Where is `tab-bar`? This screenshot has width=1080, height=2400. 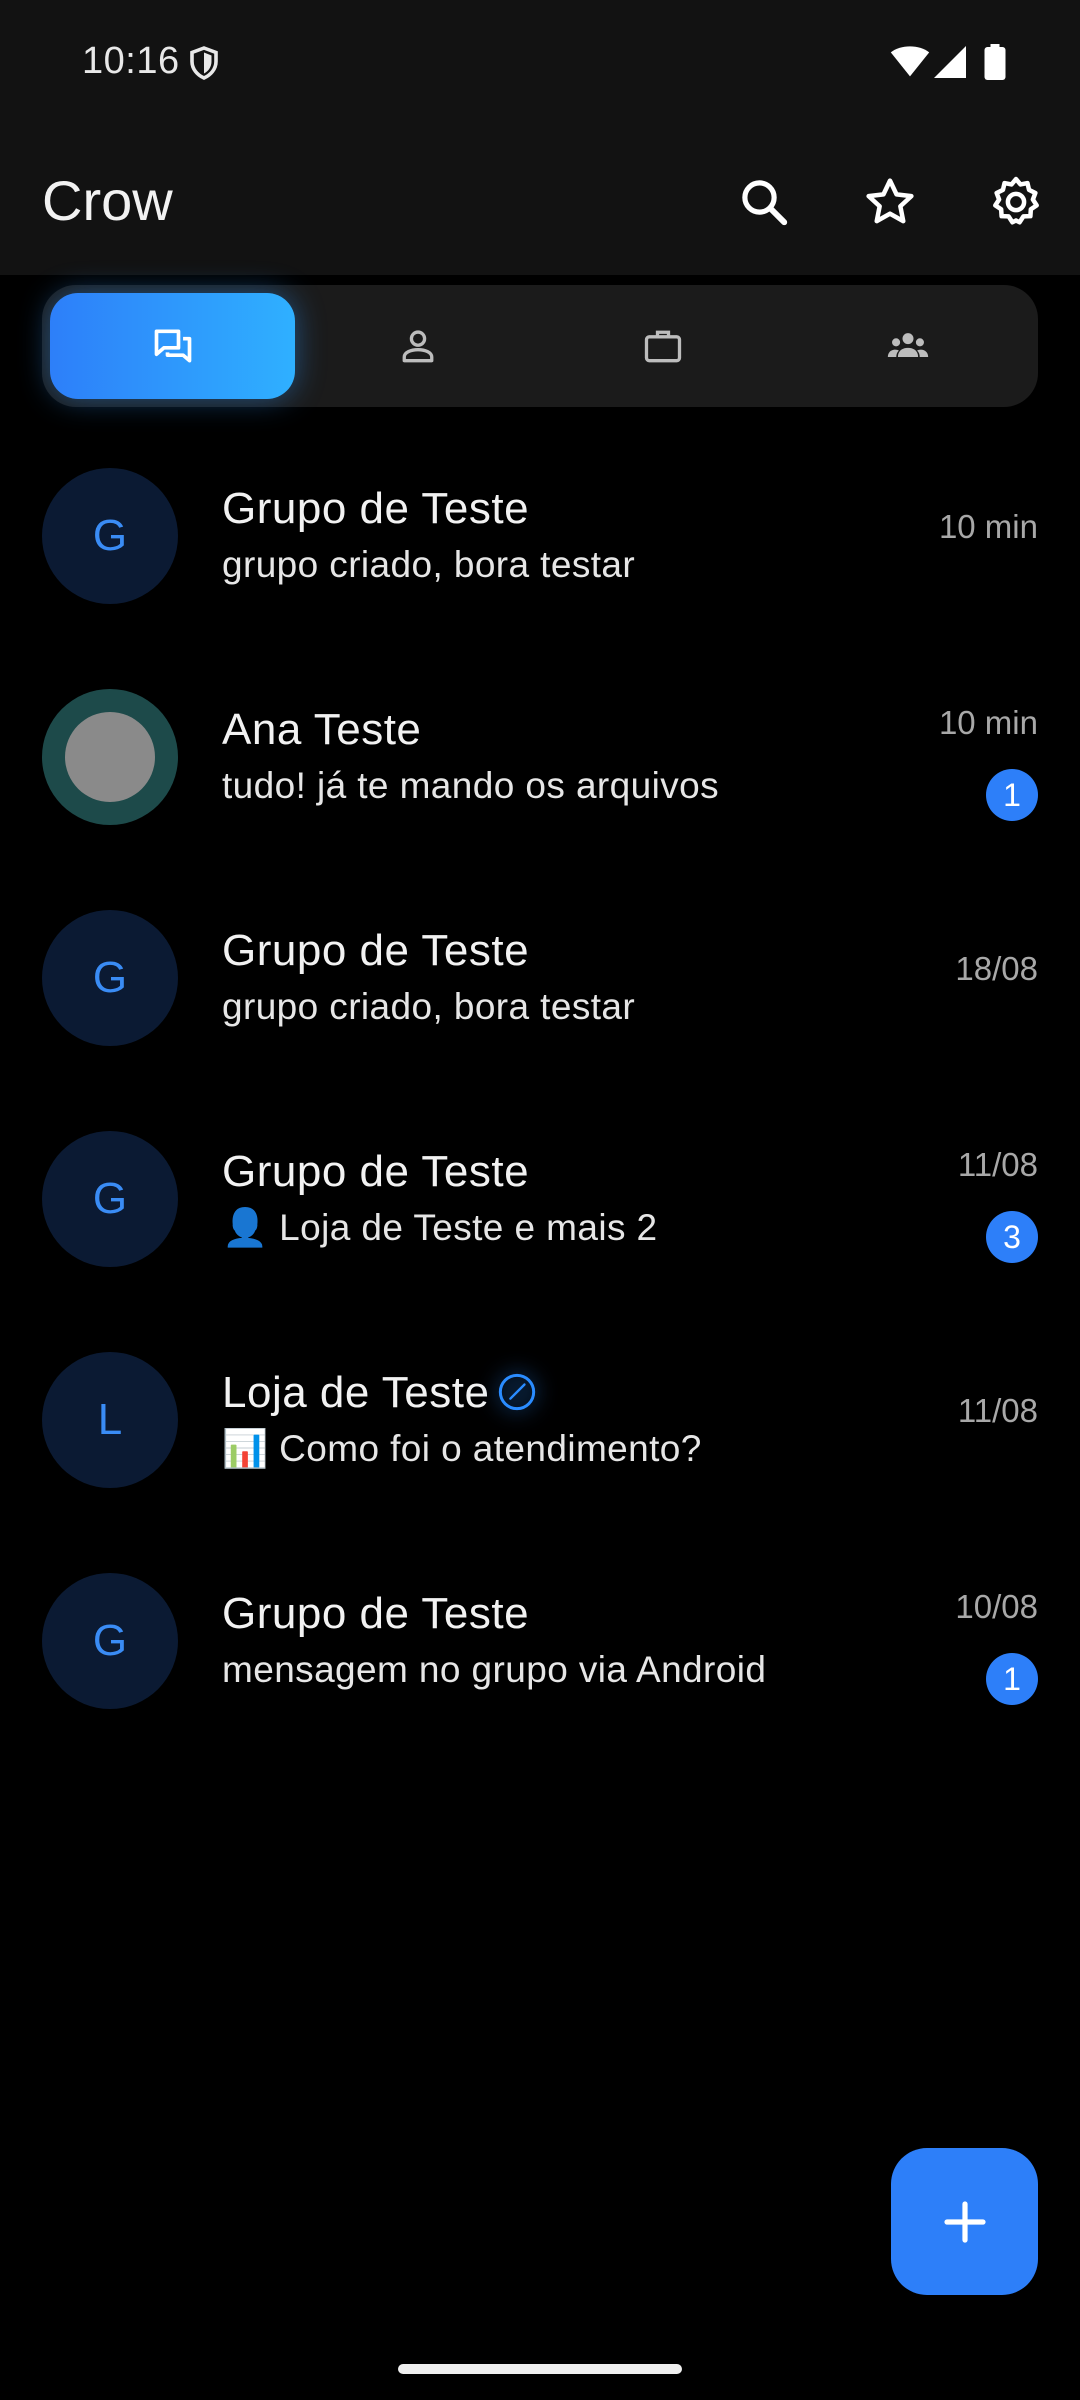
tab-bar is located at coordinates (540, 346).